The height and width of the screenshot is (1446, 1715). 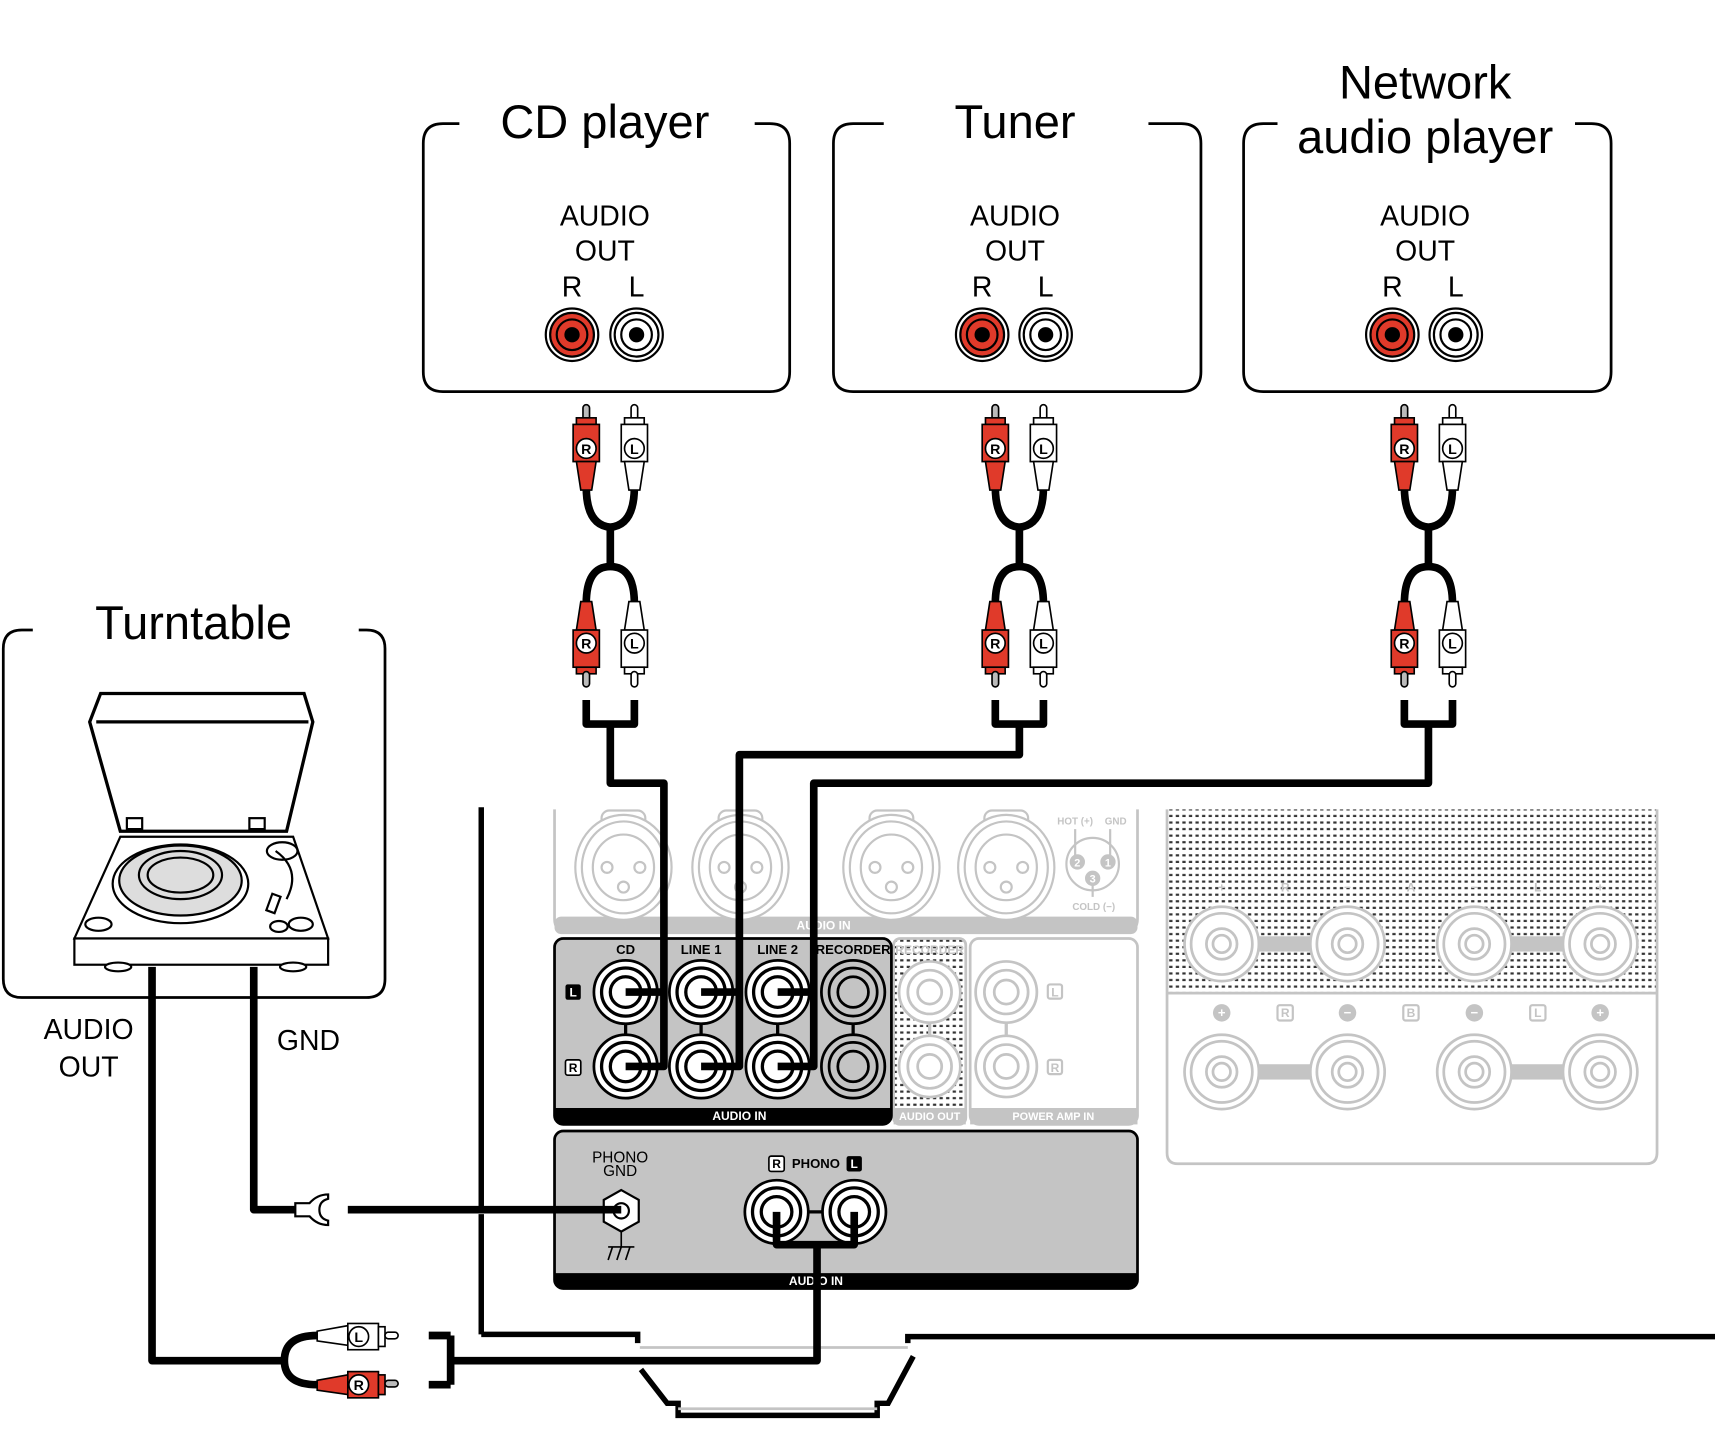 What do you see at coordinates (359, 1386) in the screenshot?
I see `tt-plug-badge-r: R` at bounding box center [359, 1386].